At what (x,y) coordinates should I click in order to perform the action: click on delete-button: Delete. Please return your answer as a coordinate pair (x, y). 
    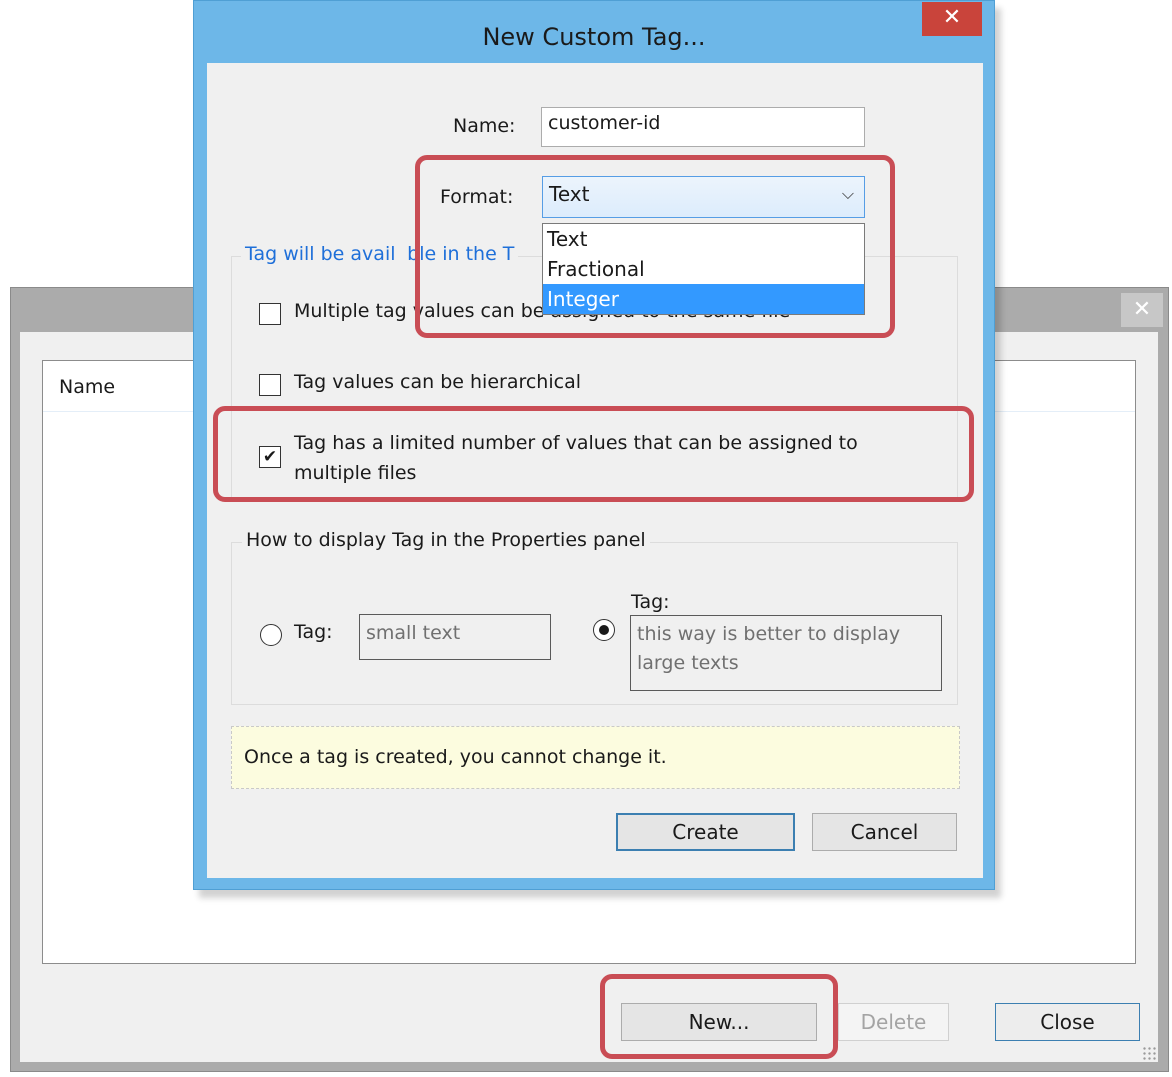
    Looking at the image, I should click on (893, 1022).